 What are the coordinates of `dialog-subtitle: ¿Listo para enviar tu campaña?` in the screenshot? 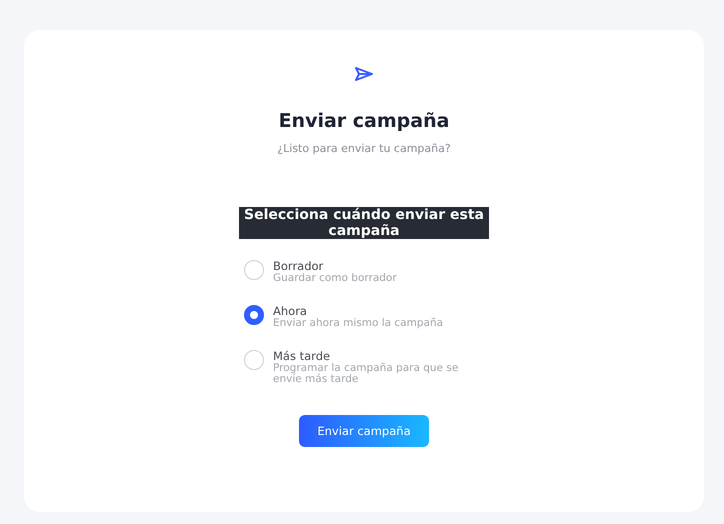 It's located at (364, 148).